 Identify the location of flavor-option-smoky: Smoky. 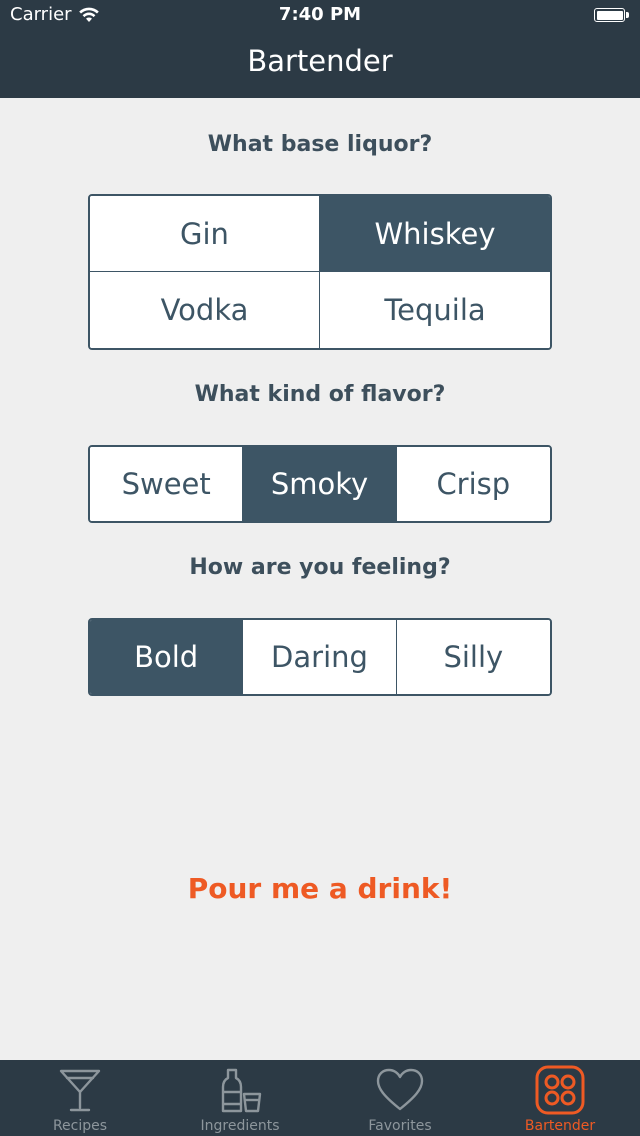
(320, 484).